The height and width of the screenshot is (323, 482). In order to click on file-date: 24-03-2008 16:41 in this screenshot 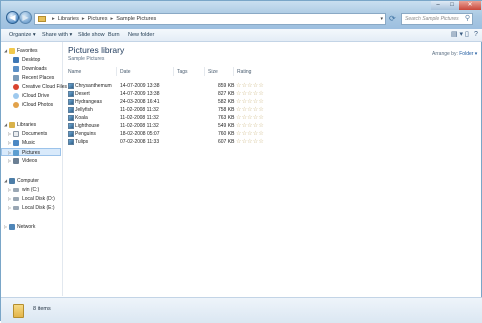, I will do `click(140, 102)`.